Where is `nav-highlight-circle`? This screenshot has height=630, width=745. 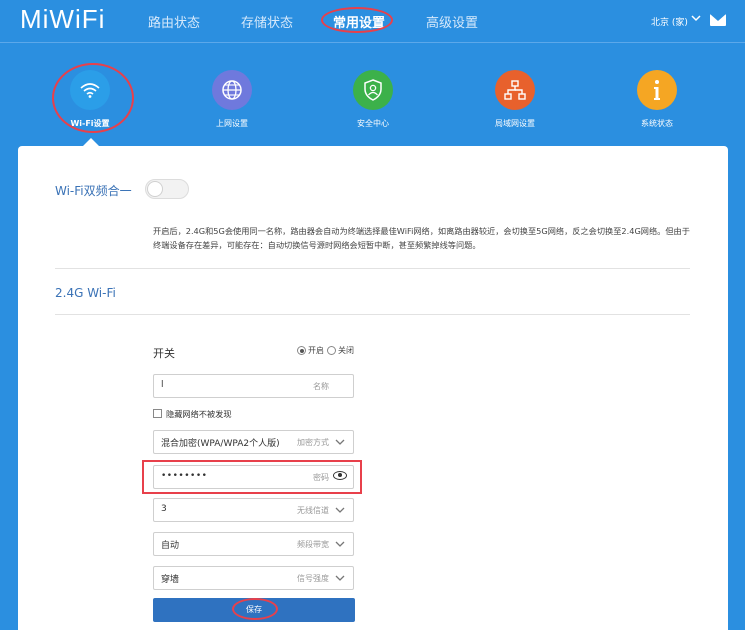
nav-highlight-circle is located at coordinates (357, 20).